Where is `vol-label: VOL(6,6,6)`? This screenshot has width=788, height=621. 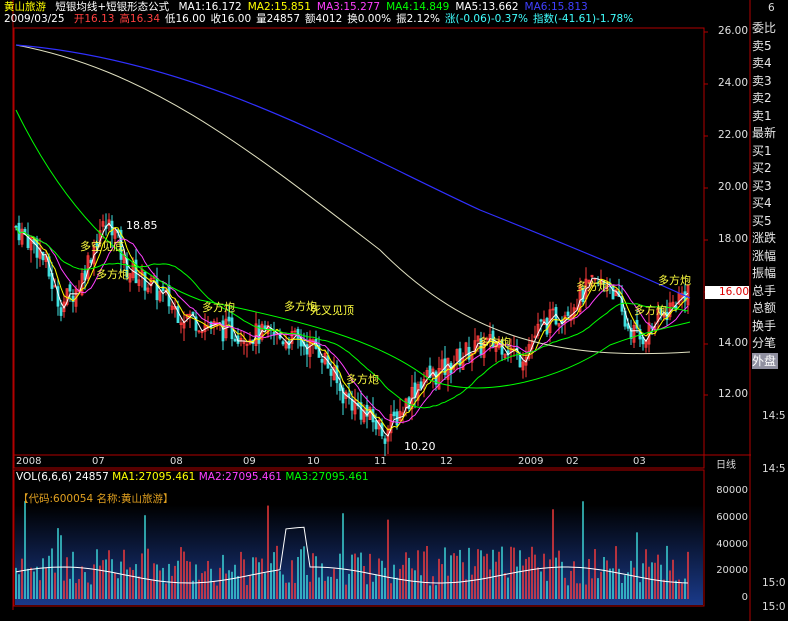 vol-label: VOL(6,6,6) is located at coordinates (44, 477).